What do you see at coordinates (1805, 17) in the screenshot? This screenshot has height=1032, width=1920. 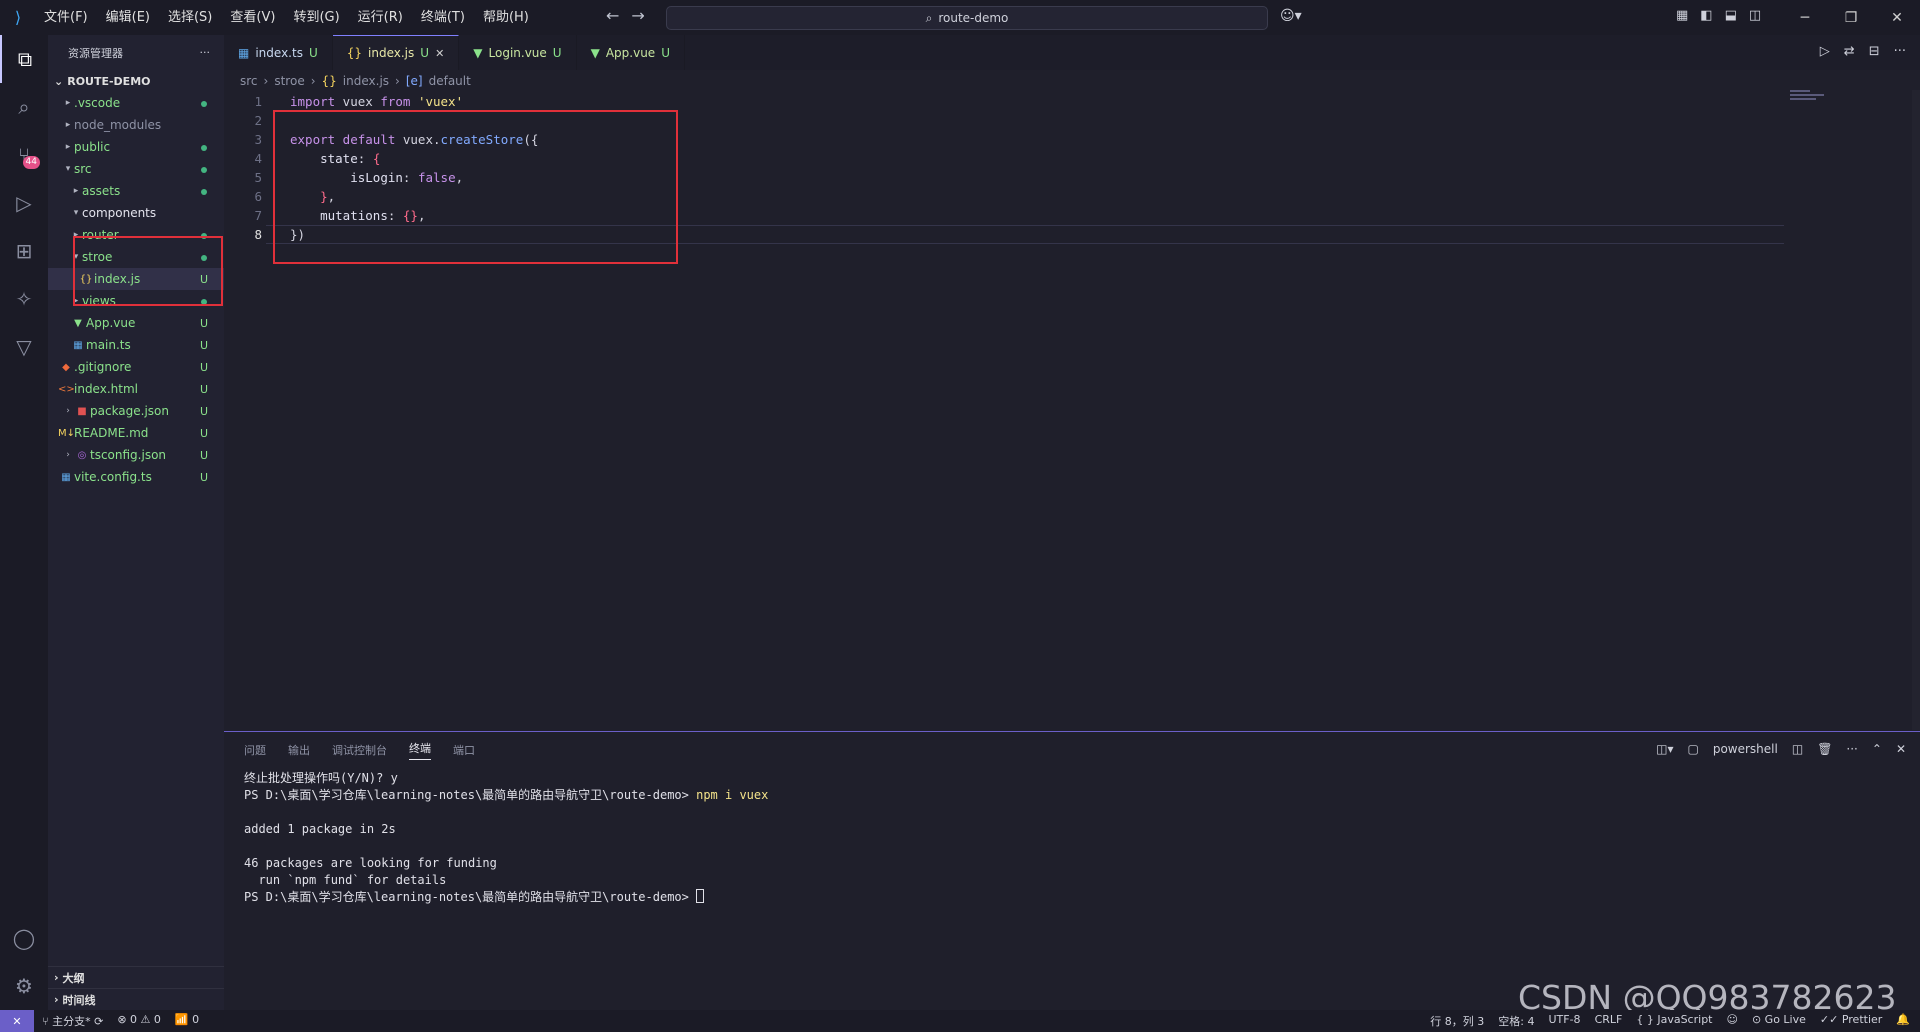 I see `minimize-icon: ─` at bounding box center [1805, 17].